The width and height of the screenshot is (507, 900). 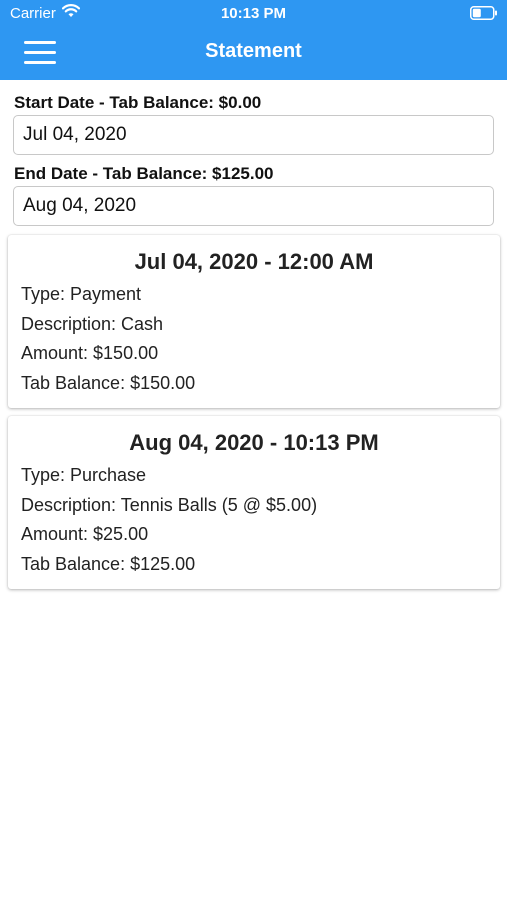 I want to click on status-bar: Carrier 10:13 PM, so click(x=253, y=14).